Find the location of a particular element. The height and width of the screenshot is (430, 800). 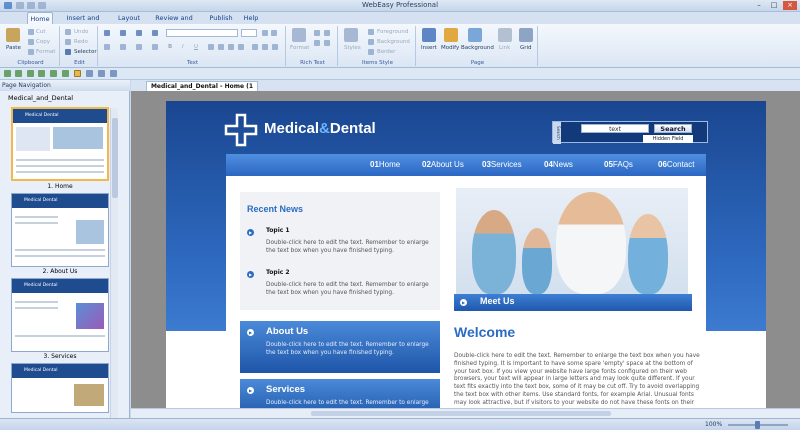

selector-button: Selector is located at coordinates (85, 52).